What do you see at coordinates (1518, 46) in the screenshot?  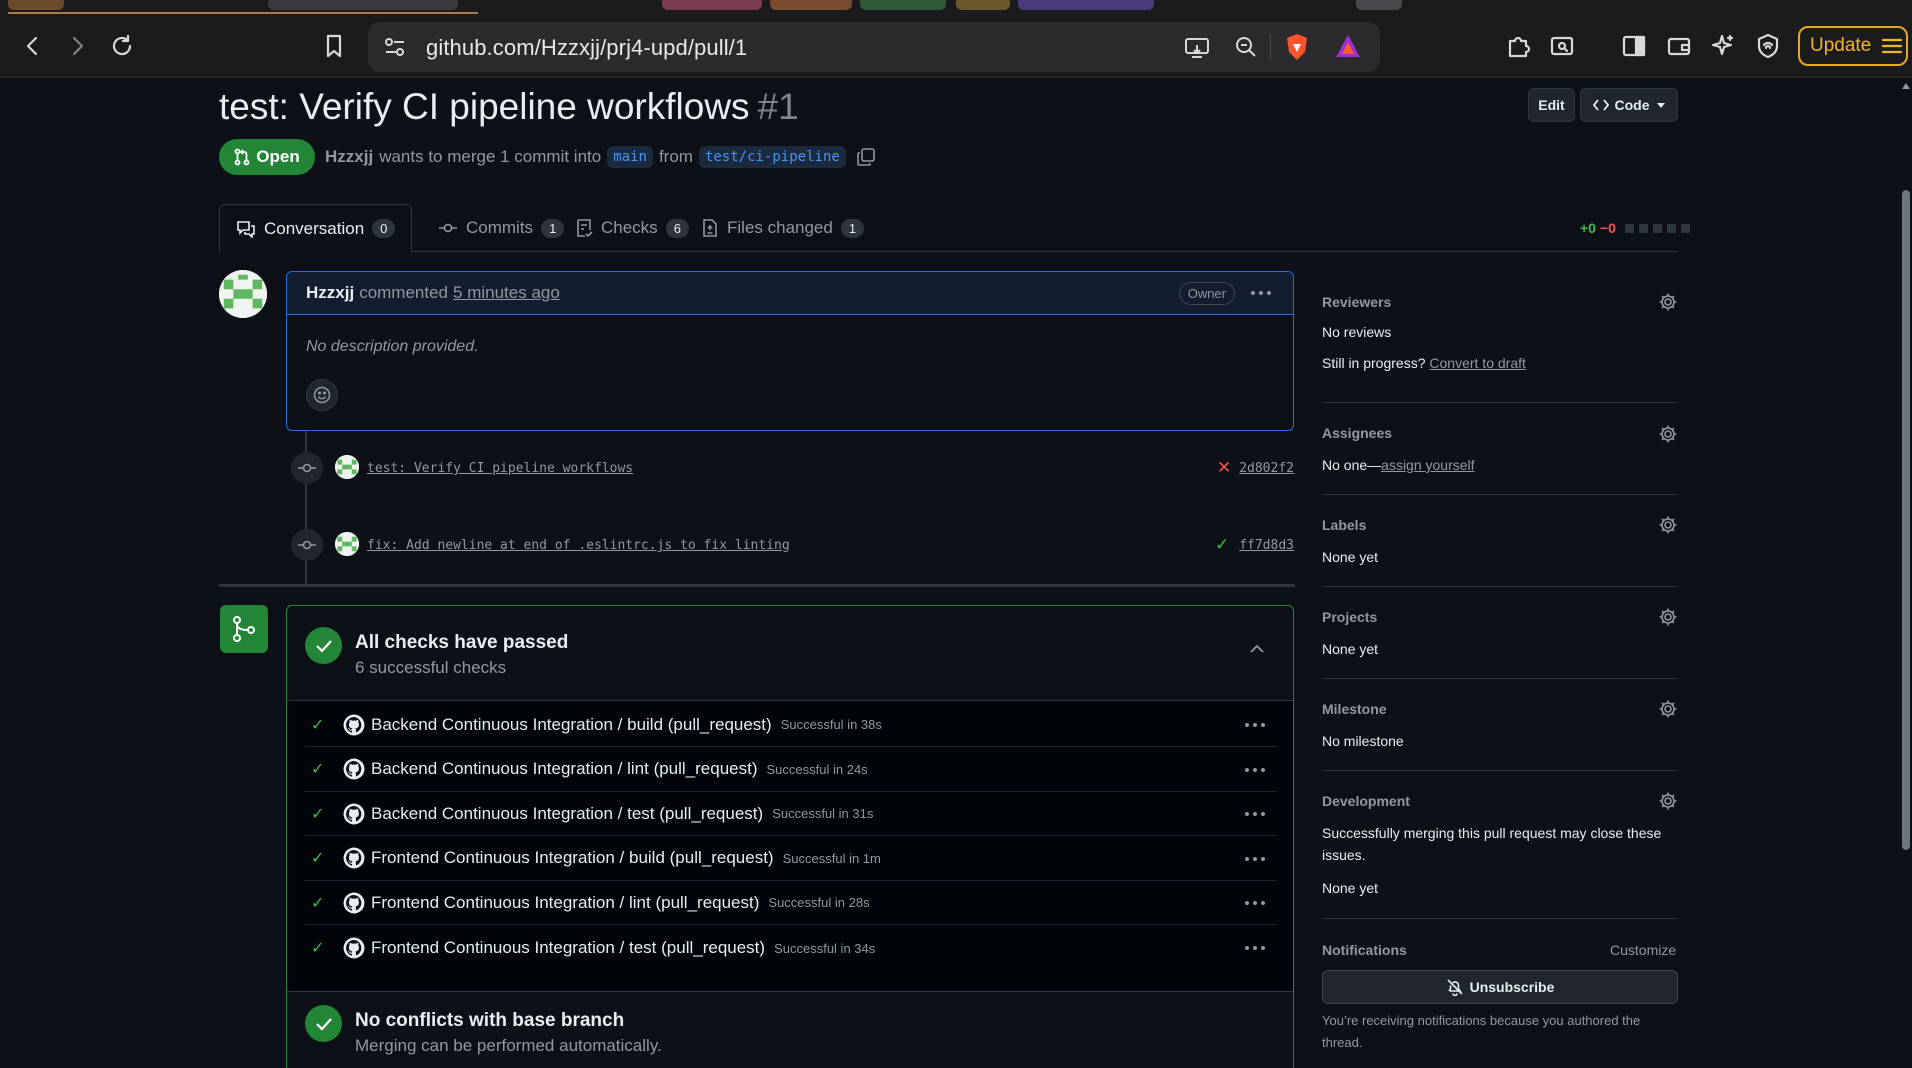 I see `extensions-button` at bounding box center [1518, 46].